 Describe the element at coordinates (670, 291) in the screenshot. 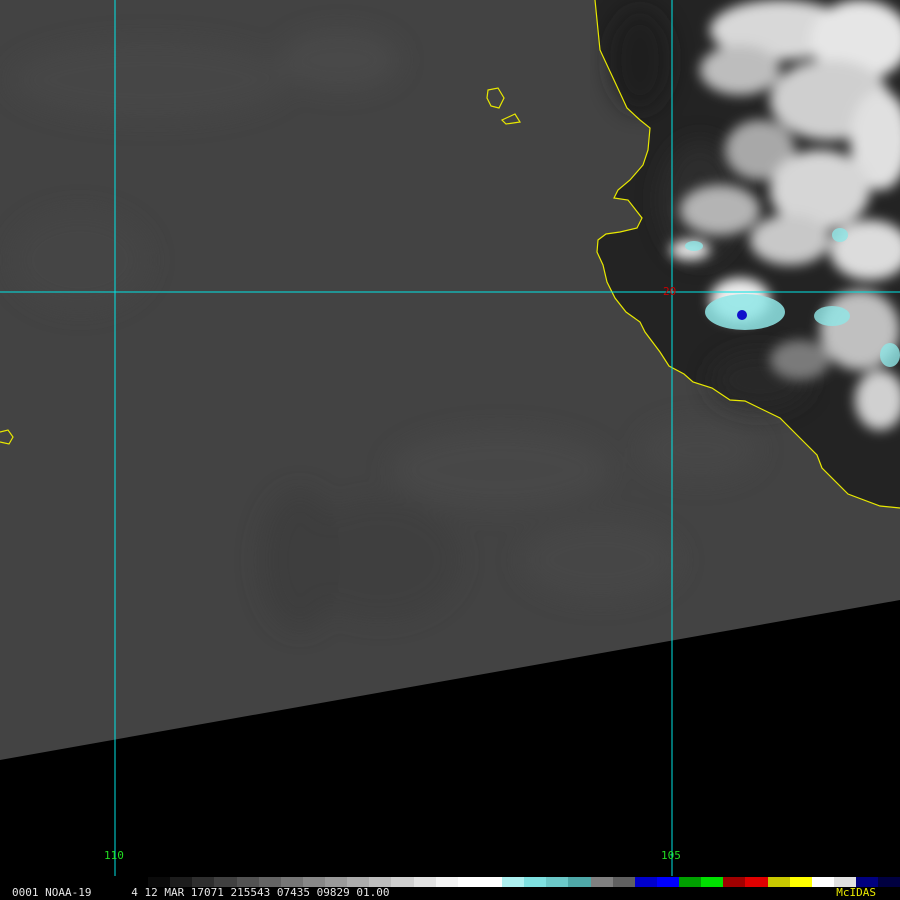

I see `parallel-20-label: 20` at that location.